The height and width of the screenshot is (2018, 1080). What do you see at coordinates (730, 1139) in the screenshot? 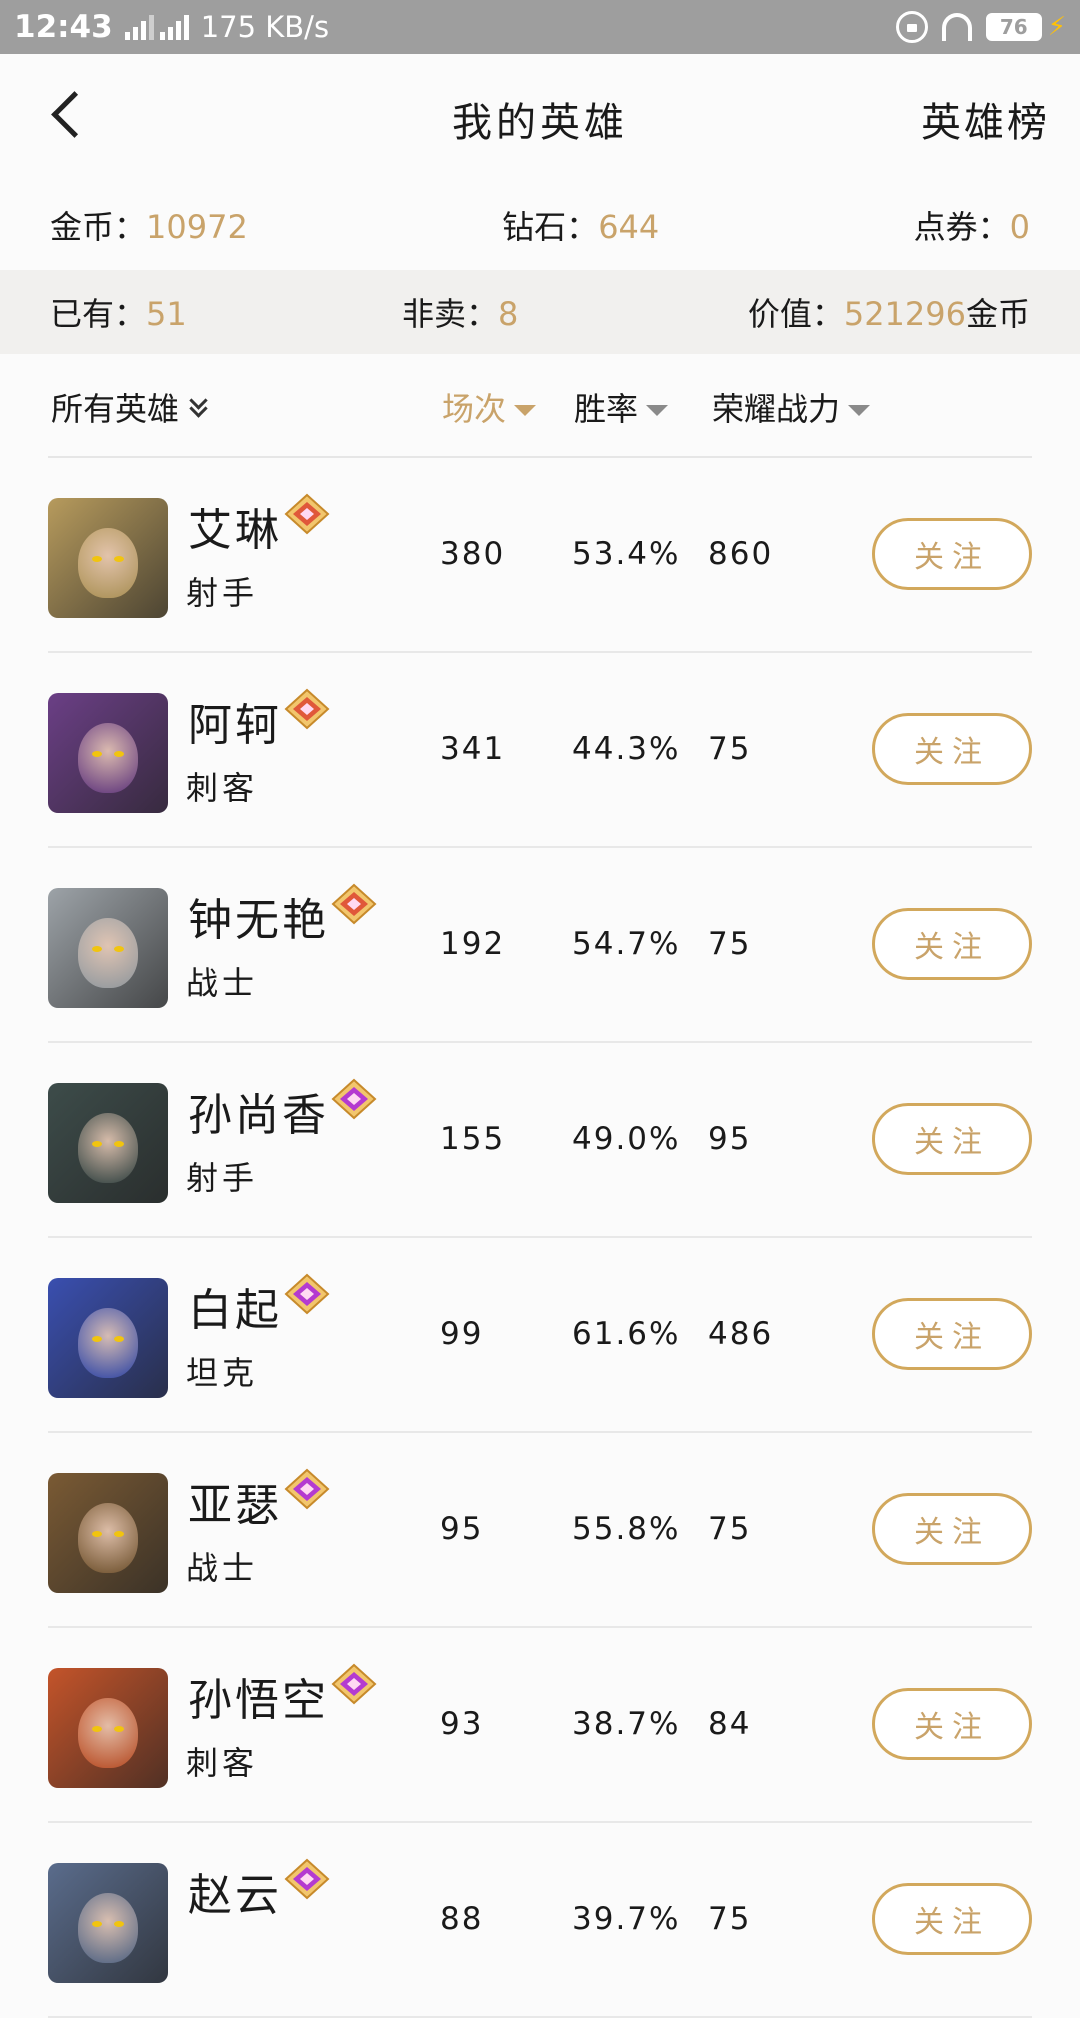
I see `hero-power: 95` at bounding box center [730, 1139].